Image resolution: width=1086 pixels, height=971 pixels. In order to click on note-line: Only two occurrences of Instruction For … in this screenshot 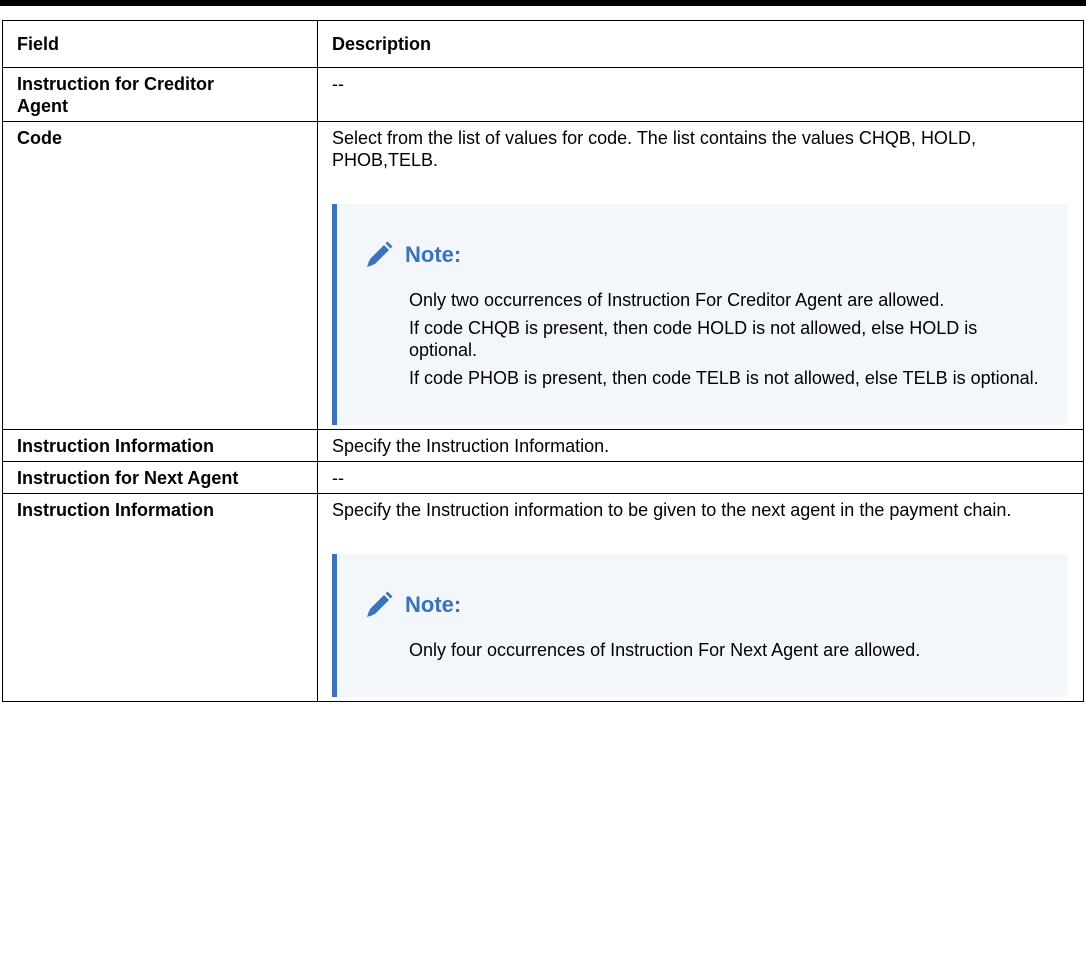, I will do `click(677, 300)`.